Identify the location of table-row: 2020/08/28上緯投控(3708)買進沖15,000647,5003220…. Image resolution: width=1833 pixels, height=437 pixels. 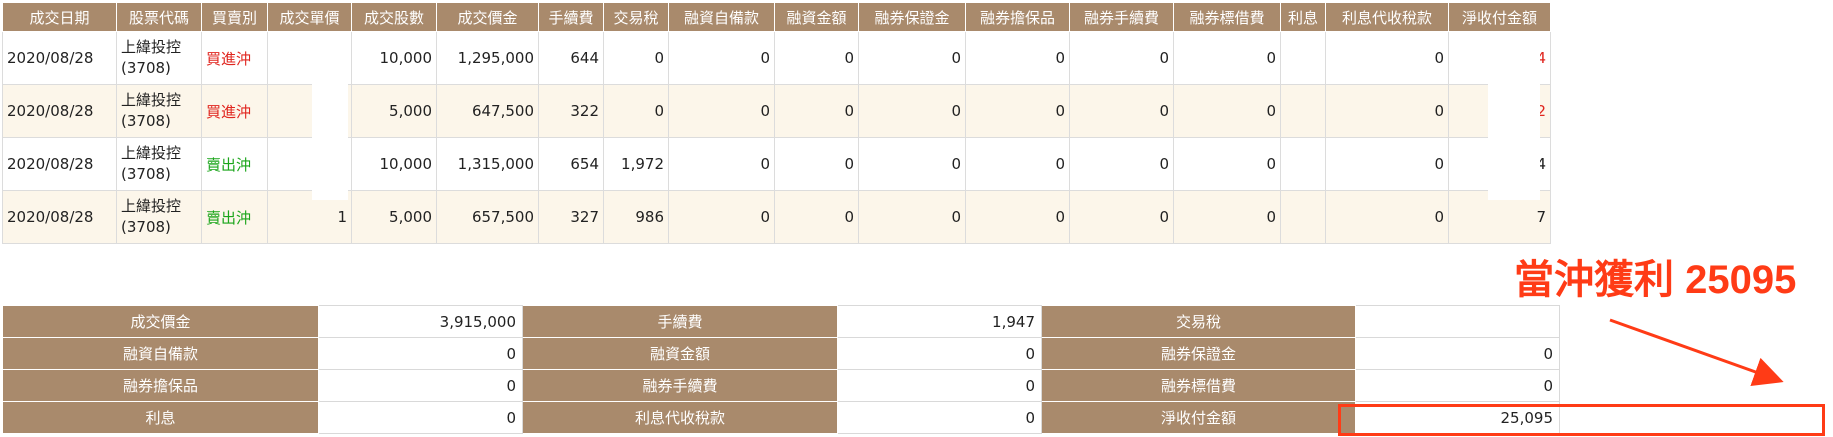
(776, 111).